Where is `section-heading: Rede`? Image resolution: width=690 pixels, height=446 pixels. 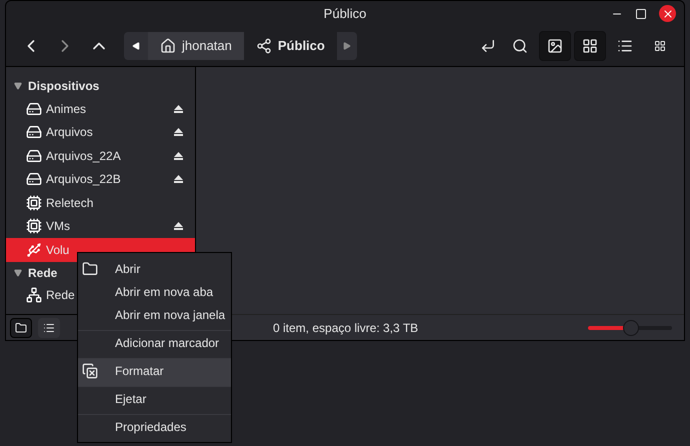 section-heading: Rede is located at coordinates (43, 273).